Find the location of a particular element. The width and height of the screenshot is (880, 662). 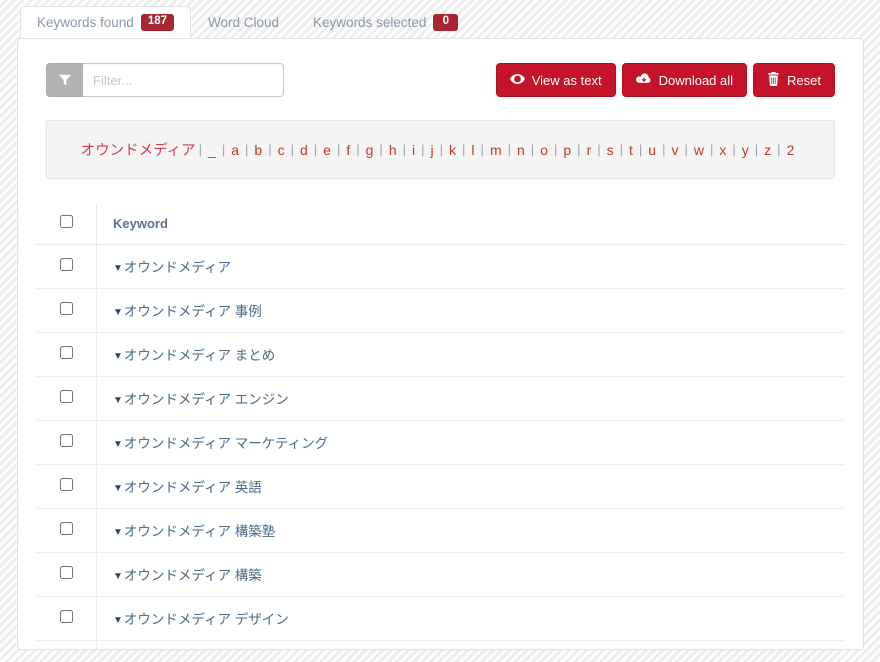

alphabet-item-x: x is located at coordinates (722, 150).